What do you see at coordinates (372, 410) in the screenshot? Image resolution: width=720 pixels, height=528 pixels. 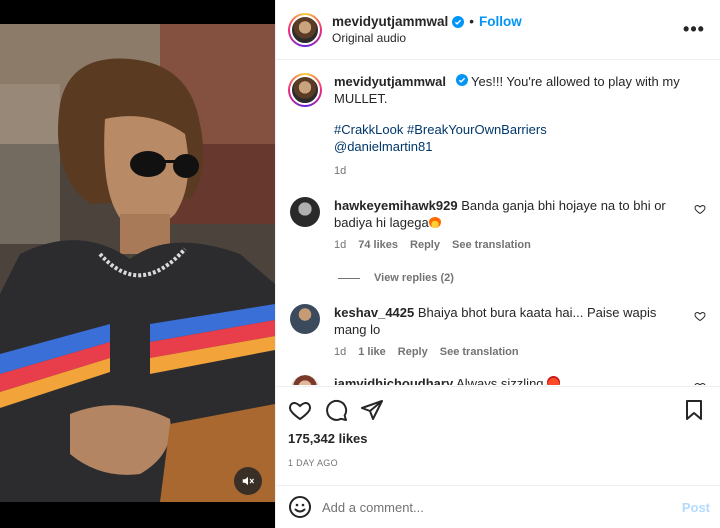 I see `share-paper-plane-icon` at bounding box center [372, 410].